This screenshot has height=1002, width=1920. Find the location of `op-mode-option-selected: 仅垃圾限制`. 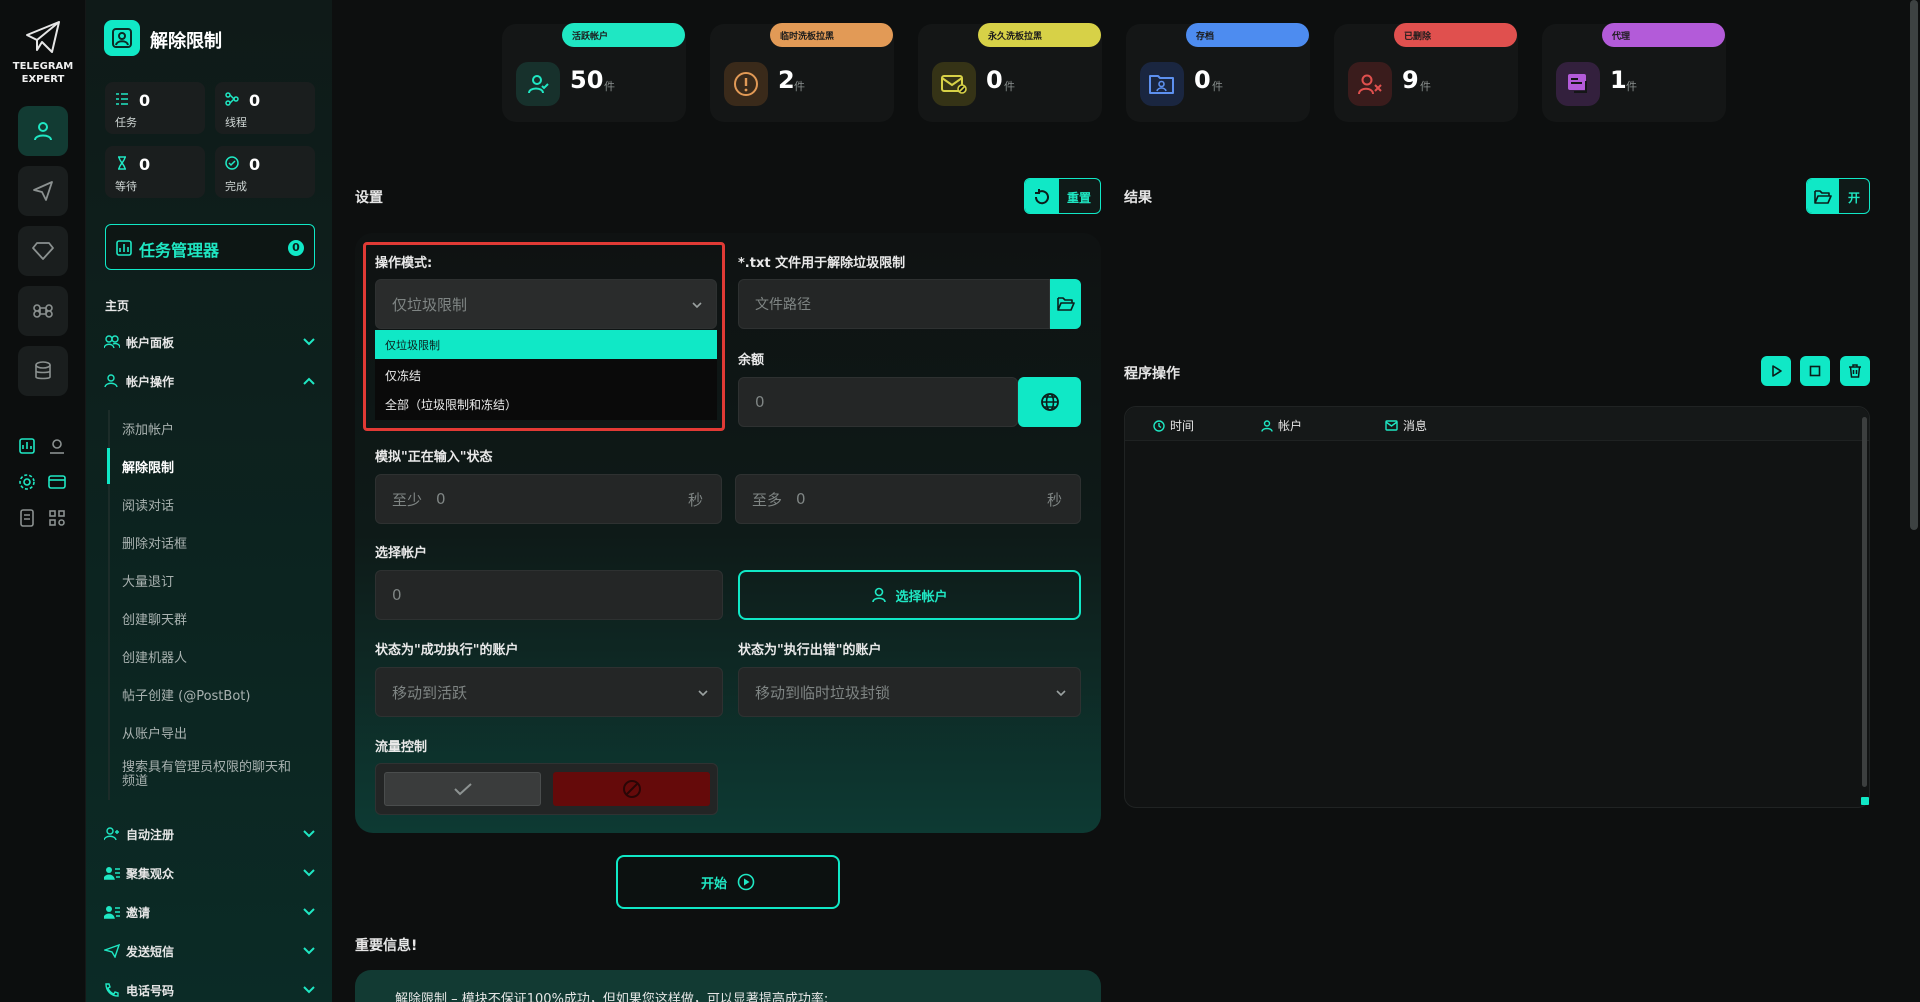

op-mode-option-selected: 仅垃圾限制 is located at coordinates (546, 344).